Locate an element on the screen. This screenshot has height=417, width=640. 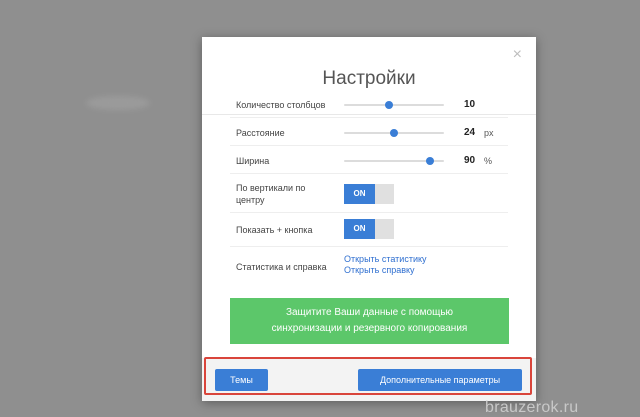
background-blur is located at coordinates (118, 103).